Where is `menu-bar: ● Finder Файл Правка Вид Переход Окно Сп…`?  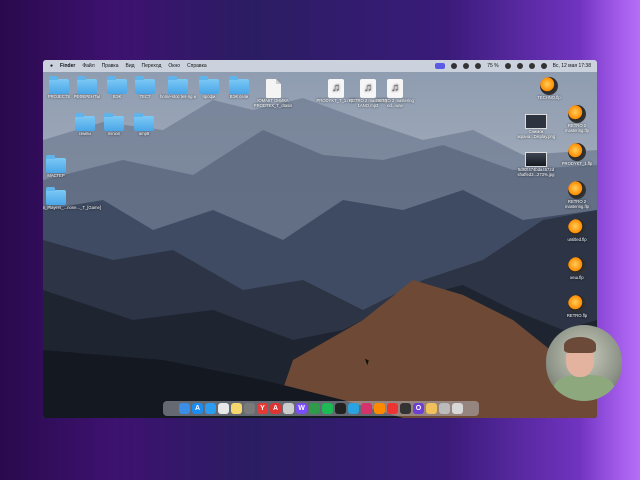 menu-bar: ● Finder Файл Правка Вид Переход Окно Сп… is located at coordinates (320, 66).